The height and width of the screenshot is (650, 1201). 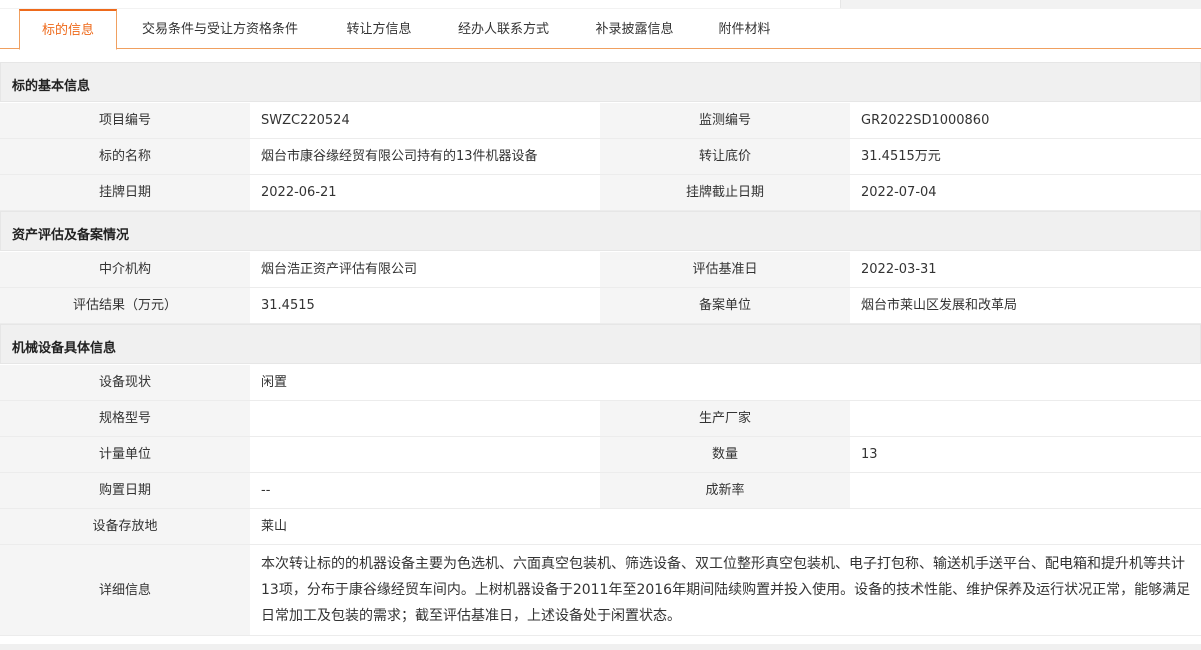 I want to click on quantity-value: 13, so click(x=1025, y=455).